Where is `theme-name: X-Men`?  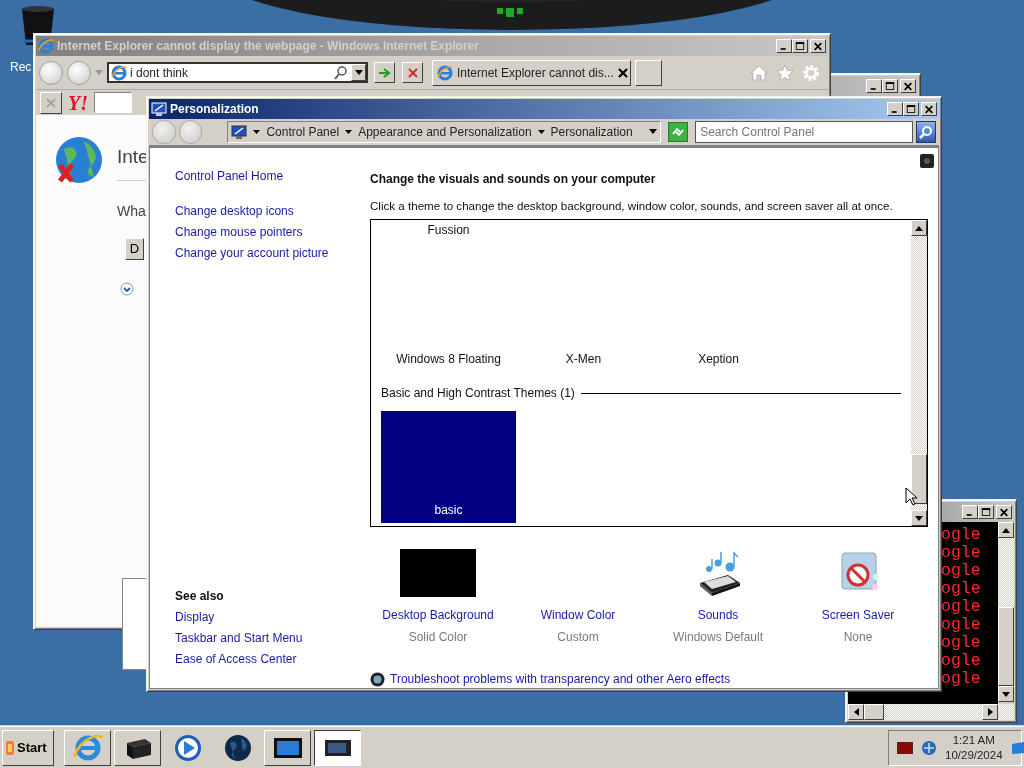 theme-name: X-Men is located at coordinates (583, 359).